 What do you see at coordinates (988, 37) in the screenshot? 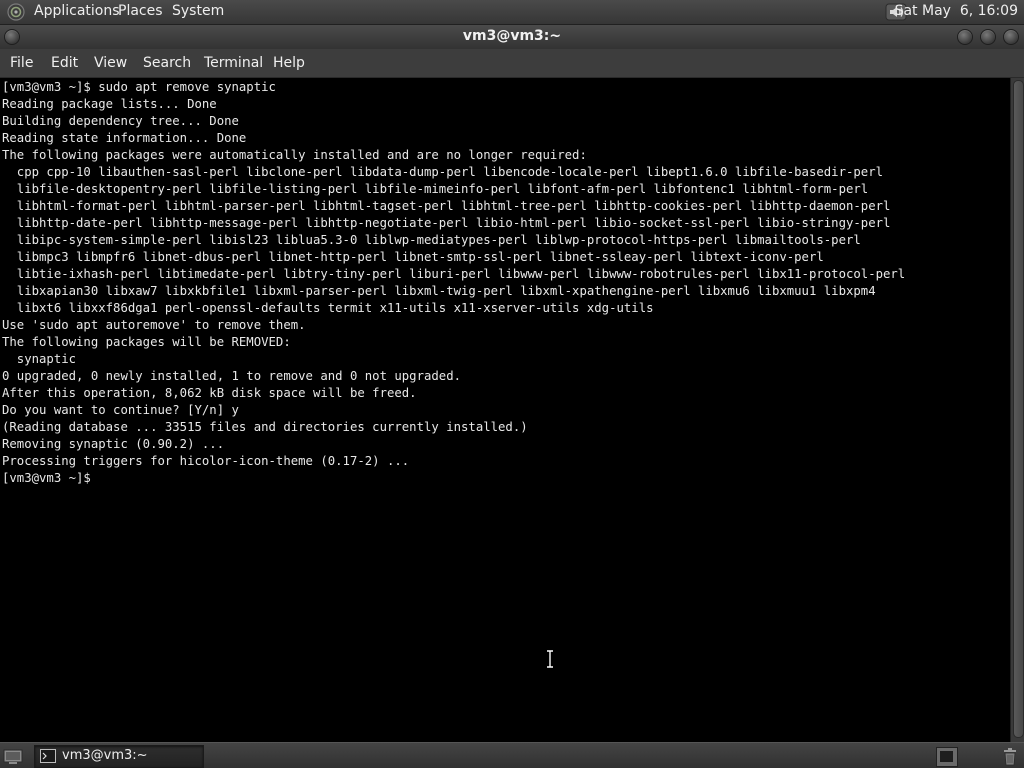
I see `maximize-button` at bounding box center [988, 37].